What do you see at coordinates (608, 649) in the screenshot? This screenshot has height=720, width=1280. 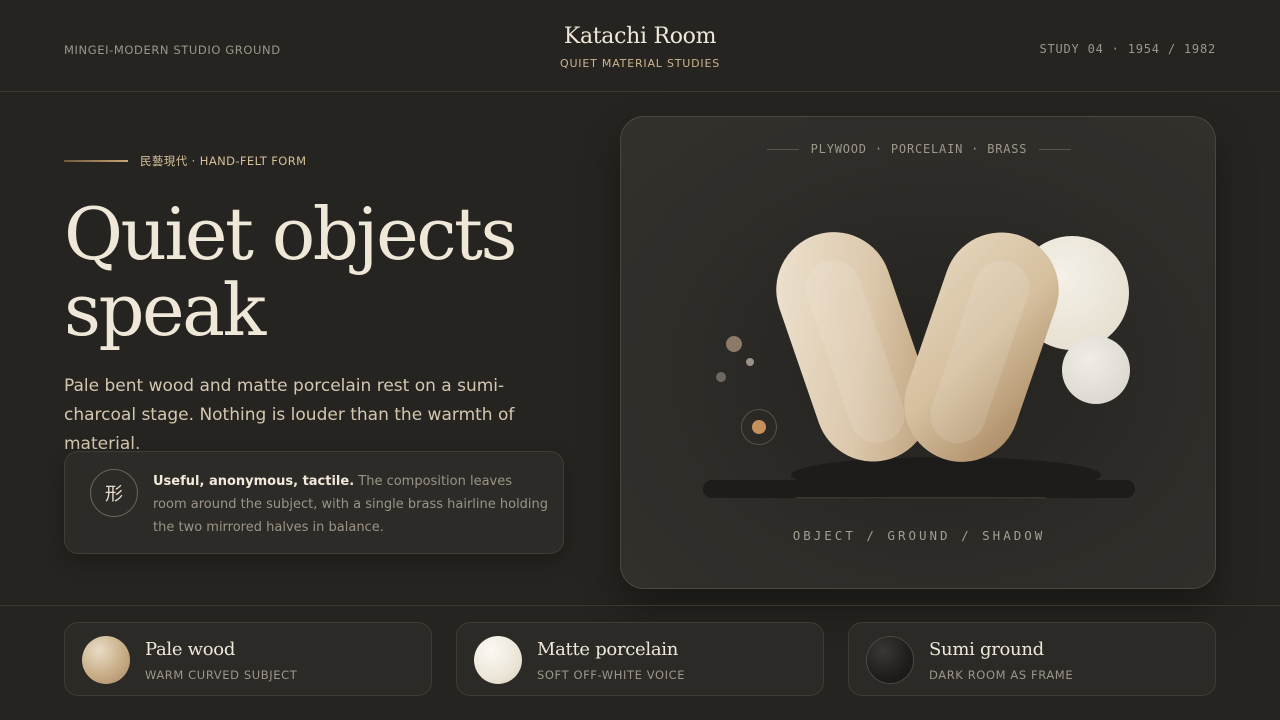 I see `swatch-title: Matte porcelain` at bounding box center [608, 649].